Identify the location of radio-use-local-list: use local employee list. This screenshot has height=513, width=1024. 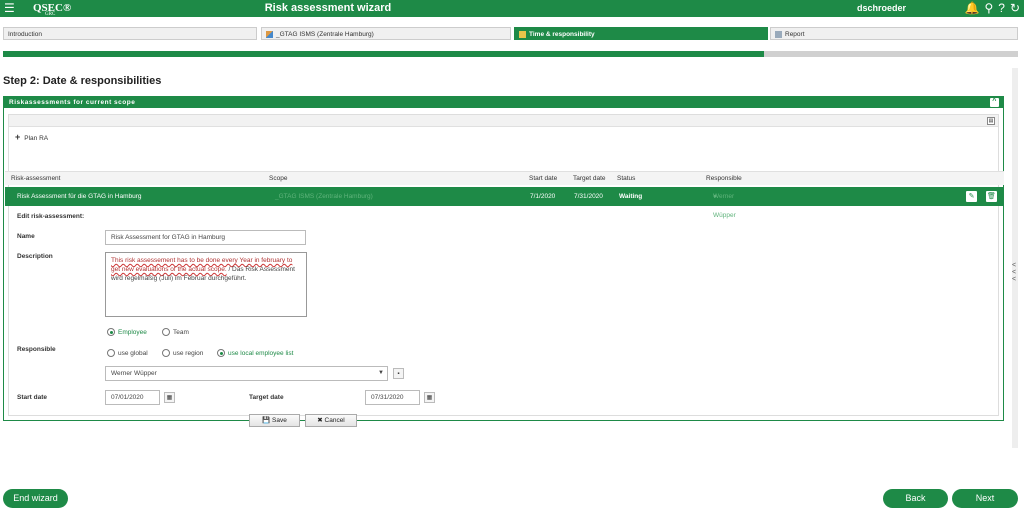
(255, 353).